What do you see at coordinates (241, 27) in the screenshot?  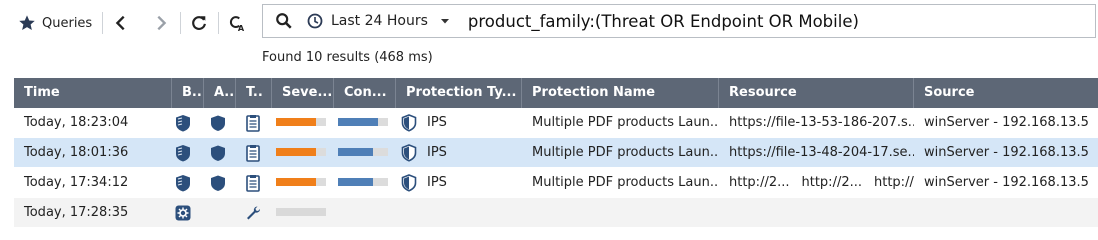 I see `svg-text: A` at bounding box center [241, 27].